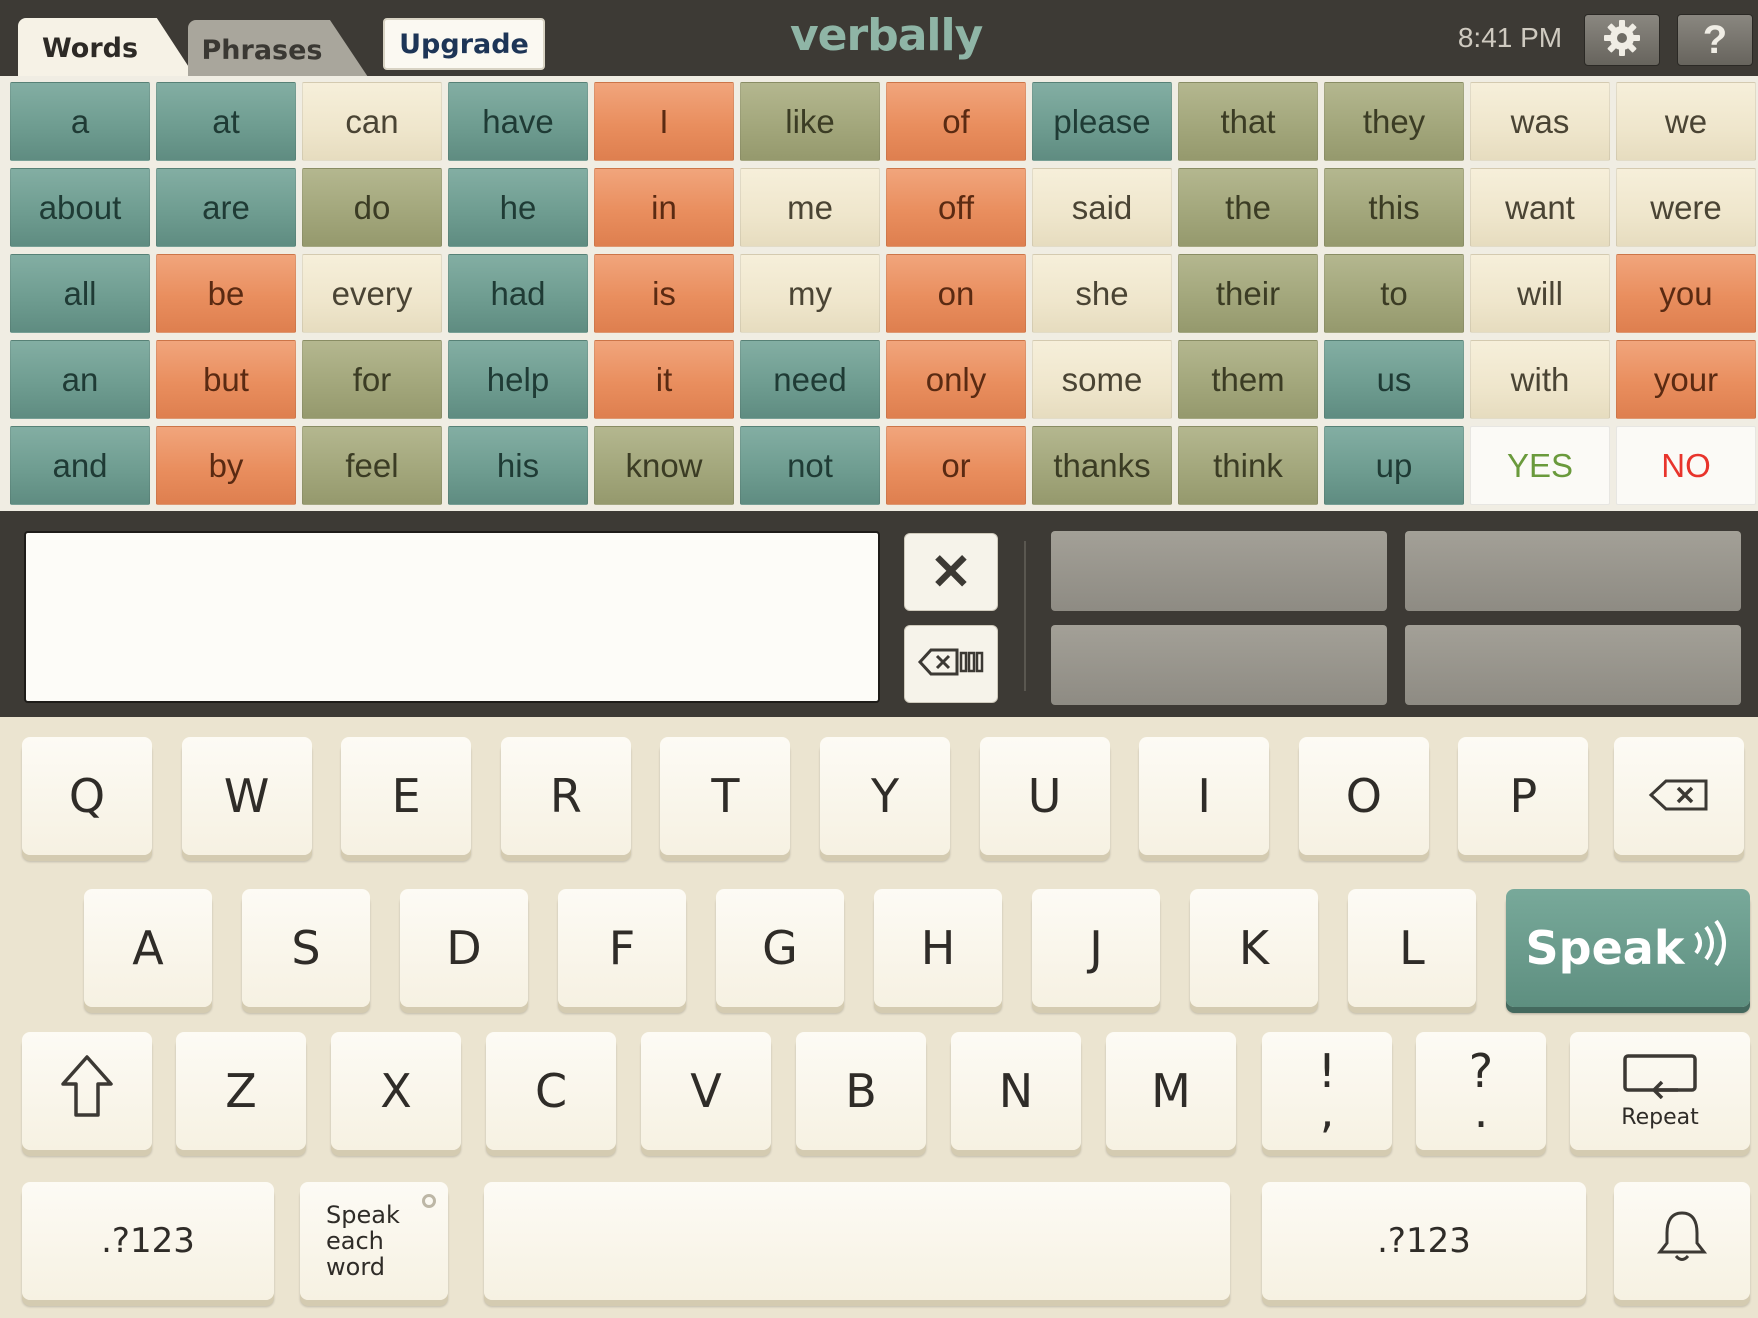 The width and height of the screenshot is (1758, 1318). I want to click on word-button: every, so click(372, 293).